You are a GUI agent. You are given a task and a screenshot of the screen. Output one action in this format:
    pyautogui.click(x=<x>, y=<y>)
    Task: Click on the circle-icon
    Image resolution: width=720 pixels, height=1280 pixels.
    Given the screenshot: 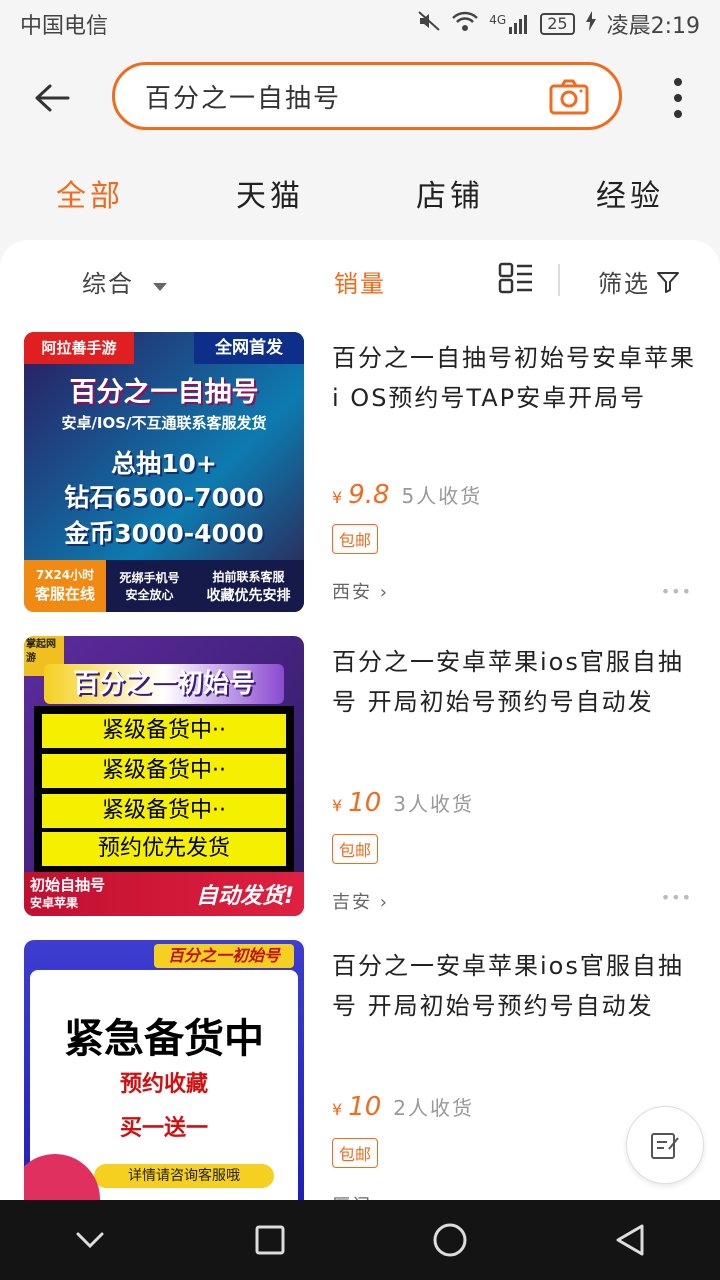 What is the action you would take?
    pyautogui.click(x=450, y=1240)
    